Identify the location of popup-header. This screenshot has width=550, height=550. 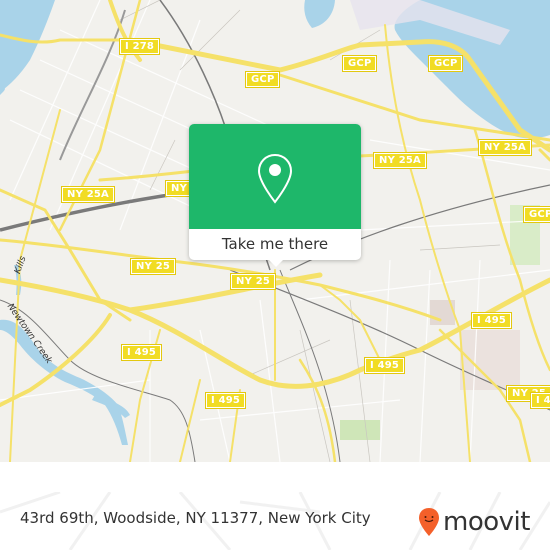
(275, 176).